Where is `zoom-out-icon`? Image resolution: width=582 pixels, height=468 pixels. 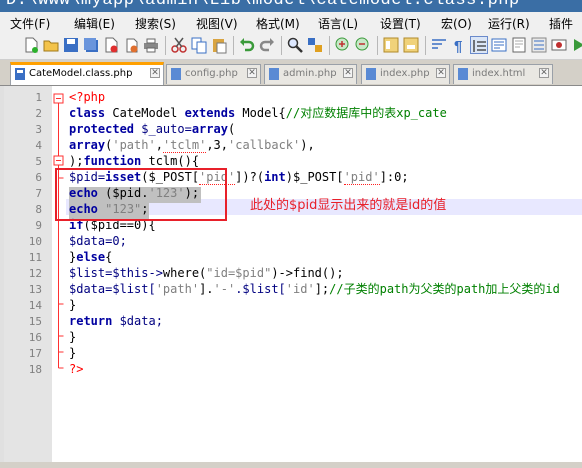
zoom-out-icon is located at coordinates (363, 45).